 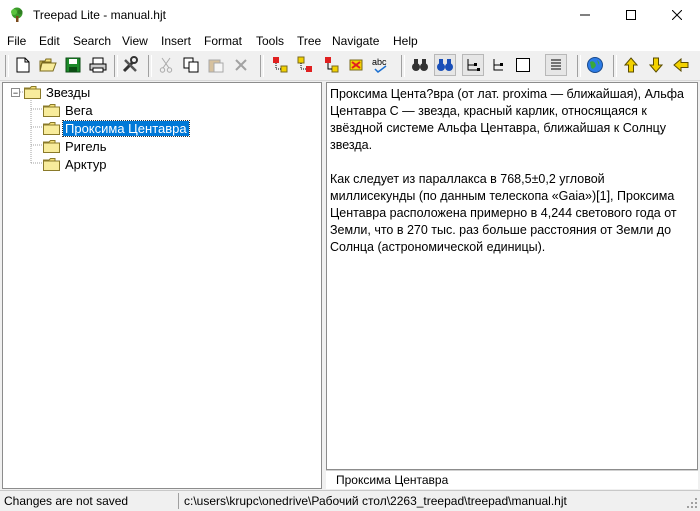 I want to click on menu-format: Format, so click(x=223, y=41).